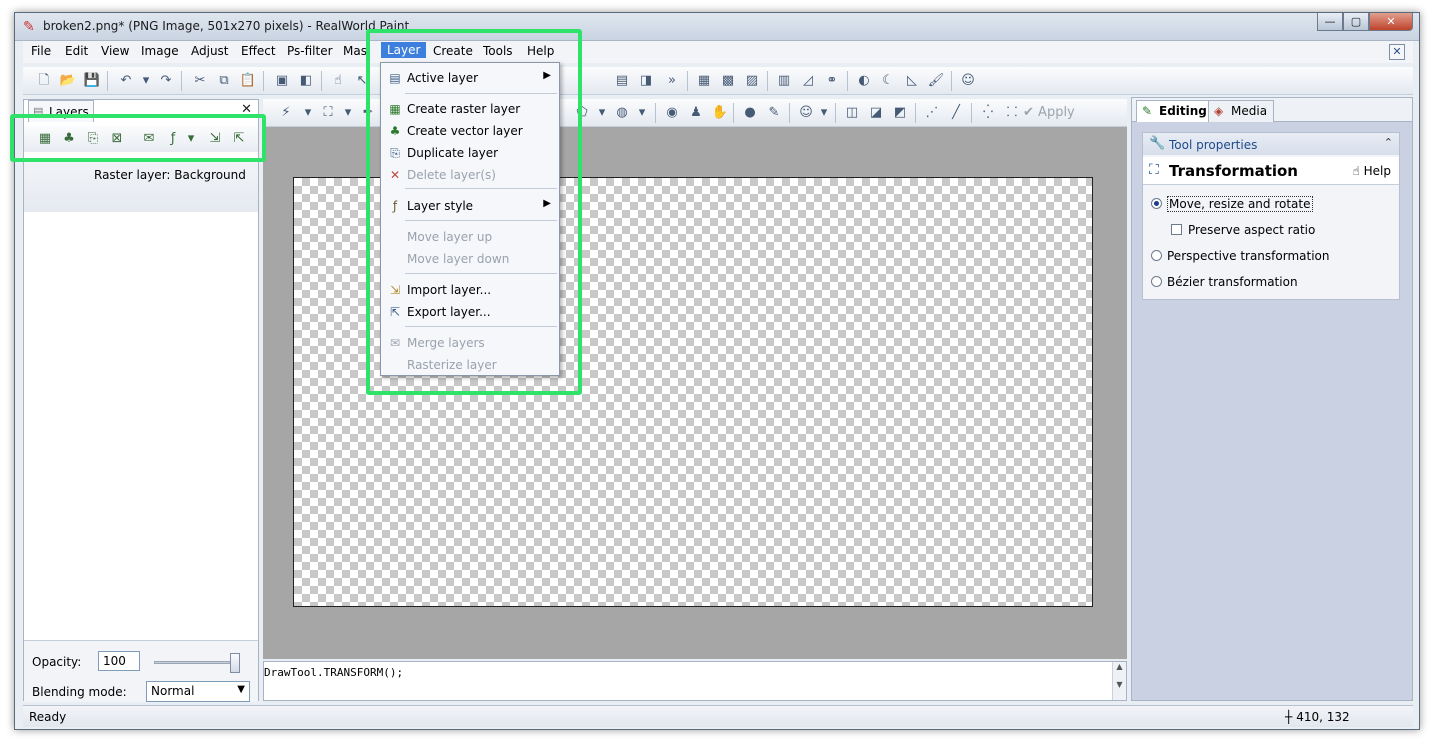  What do you see at coordinates (752, 81) in the screenshot?
I see `image-icon: ▨` at bounding box center [752, 81].